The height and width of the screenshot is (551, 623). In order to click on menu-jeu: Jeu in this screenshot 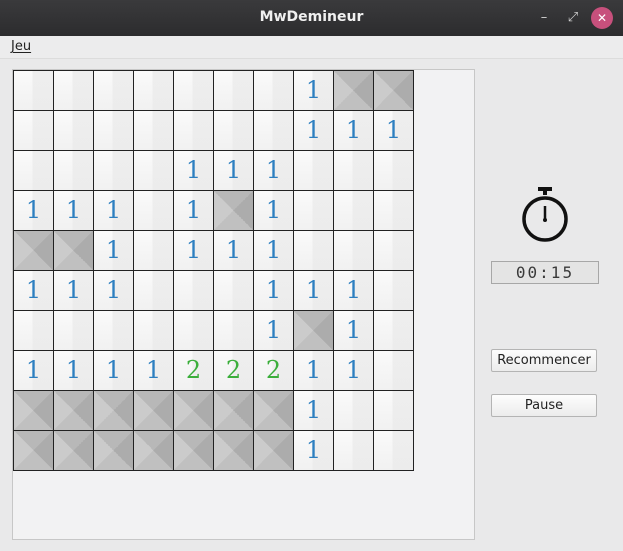, I will do `click(21, 46)`.